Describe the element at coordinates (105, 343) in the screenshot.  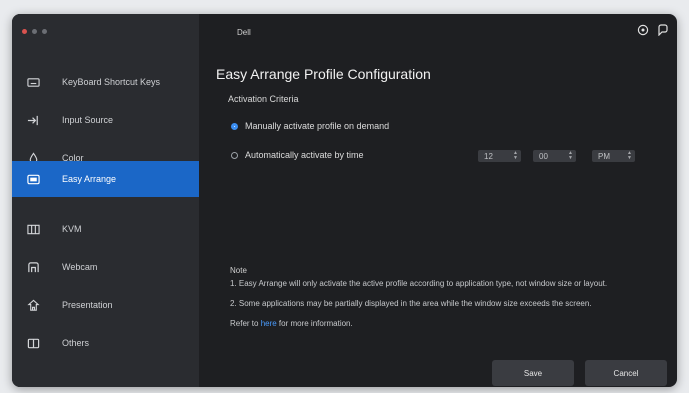
I see `sidebar-item-others: Others` at that location.